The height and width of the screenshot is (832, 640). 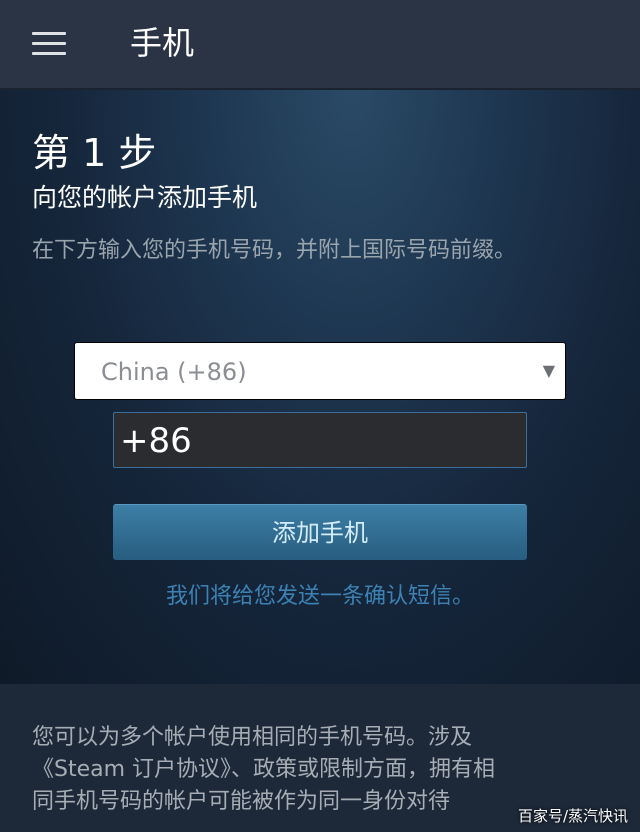 I want to click on watermark: 百家号/蒸汽快讯, so click(x=572, y=816).